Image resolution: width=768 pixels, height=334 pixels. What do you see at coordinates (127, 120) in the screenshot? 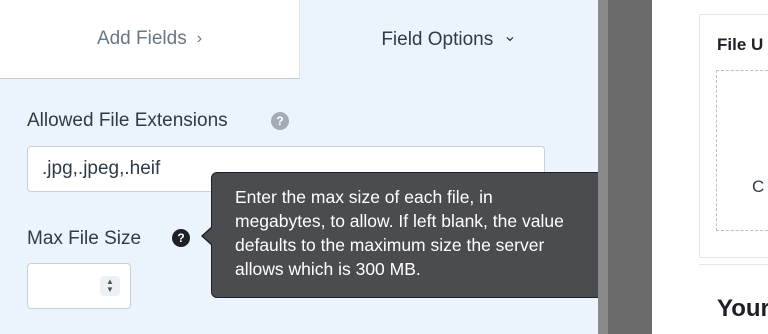
I see `allowed-extensions-label: Allowed File Extensions` at bounding box center [127, 120].